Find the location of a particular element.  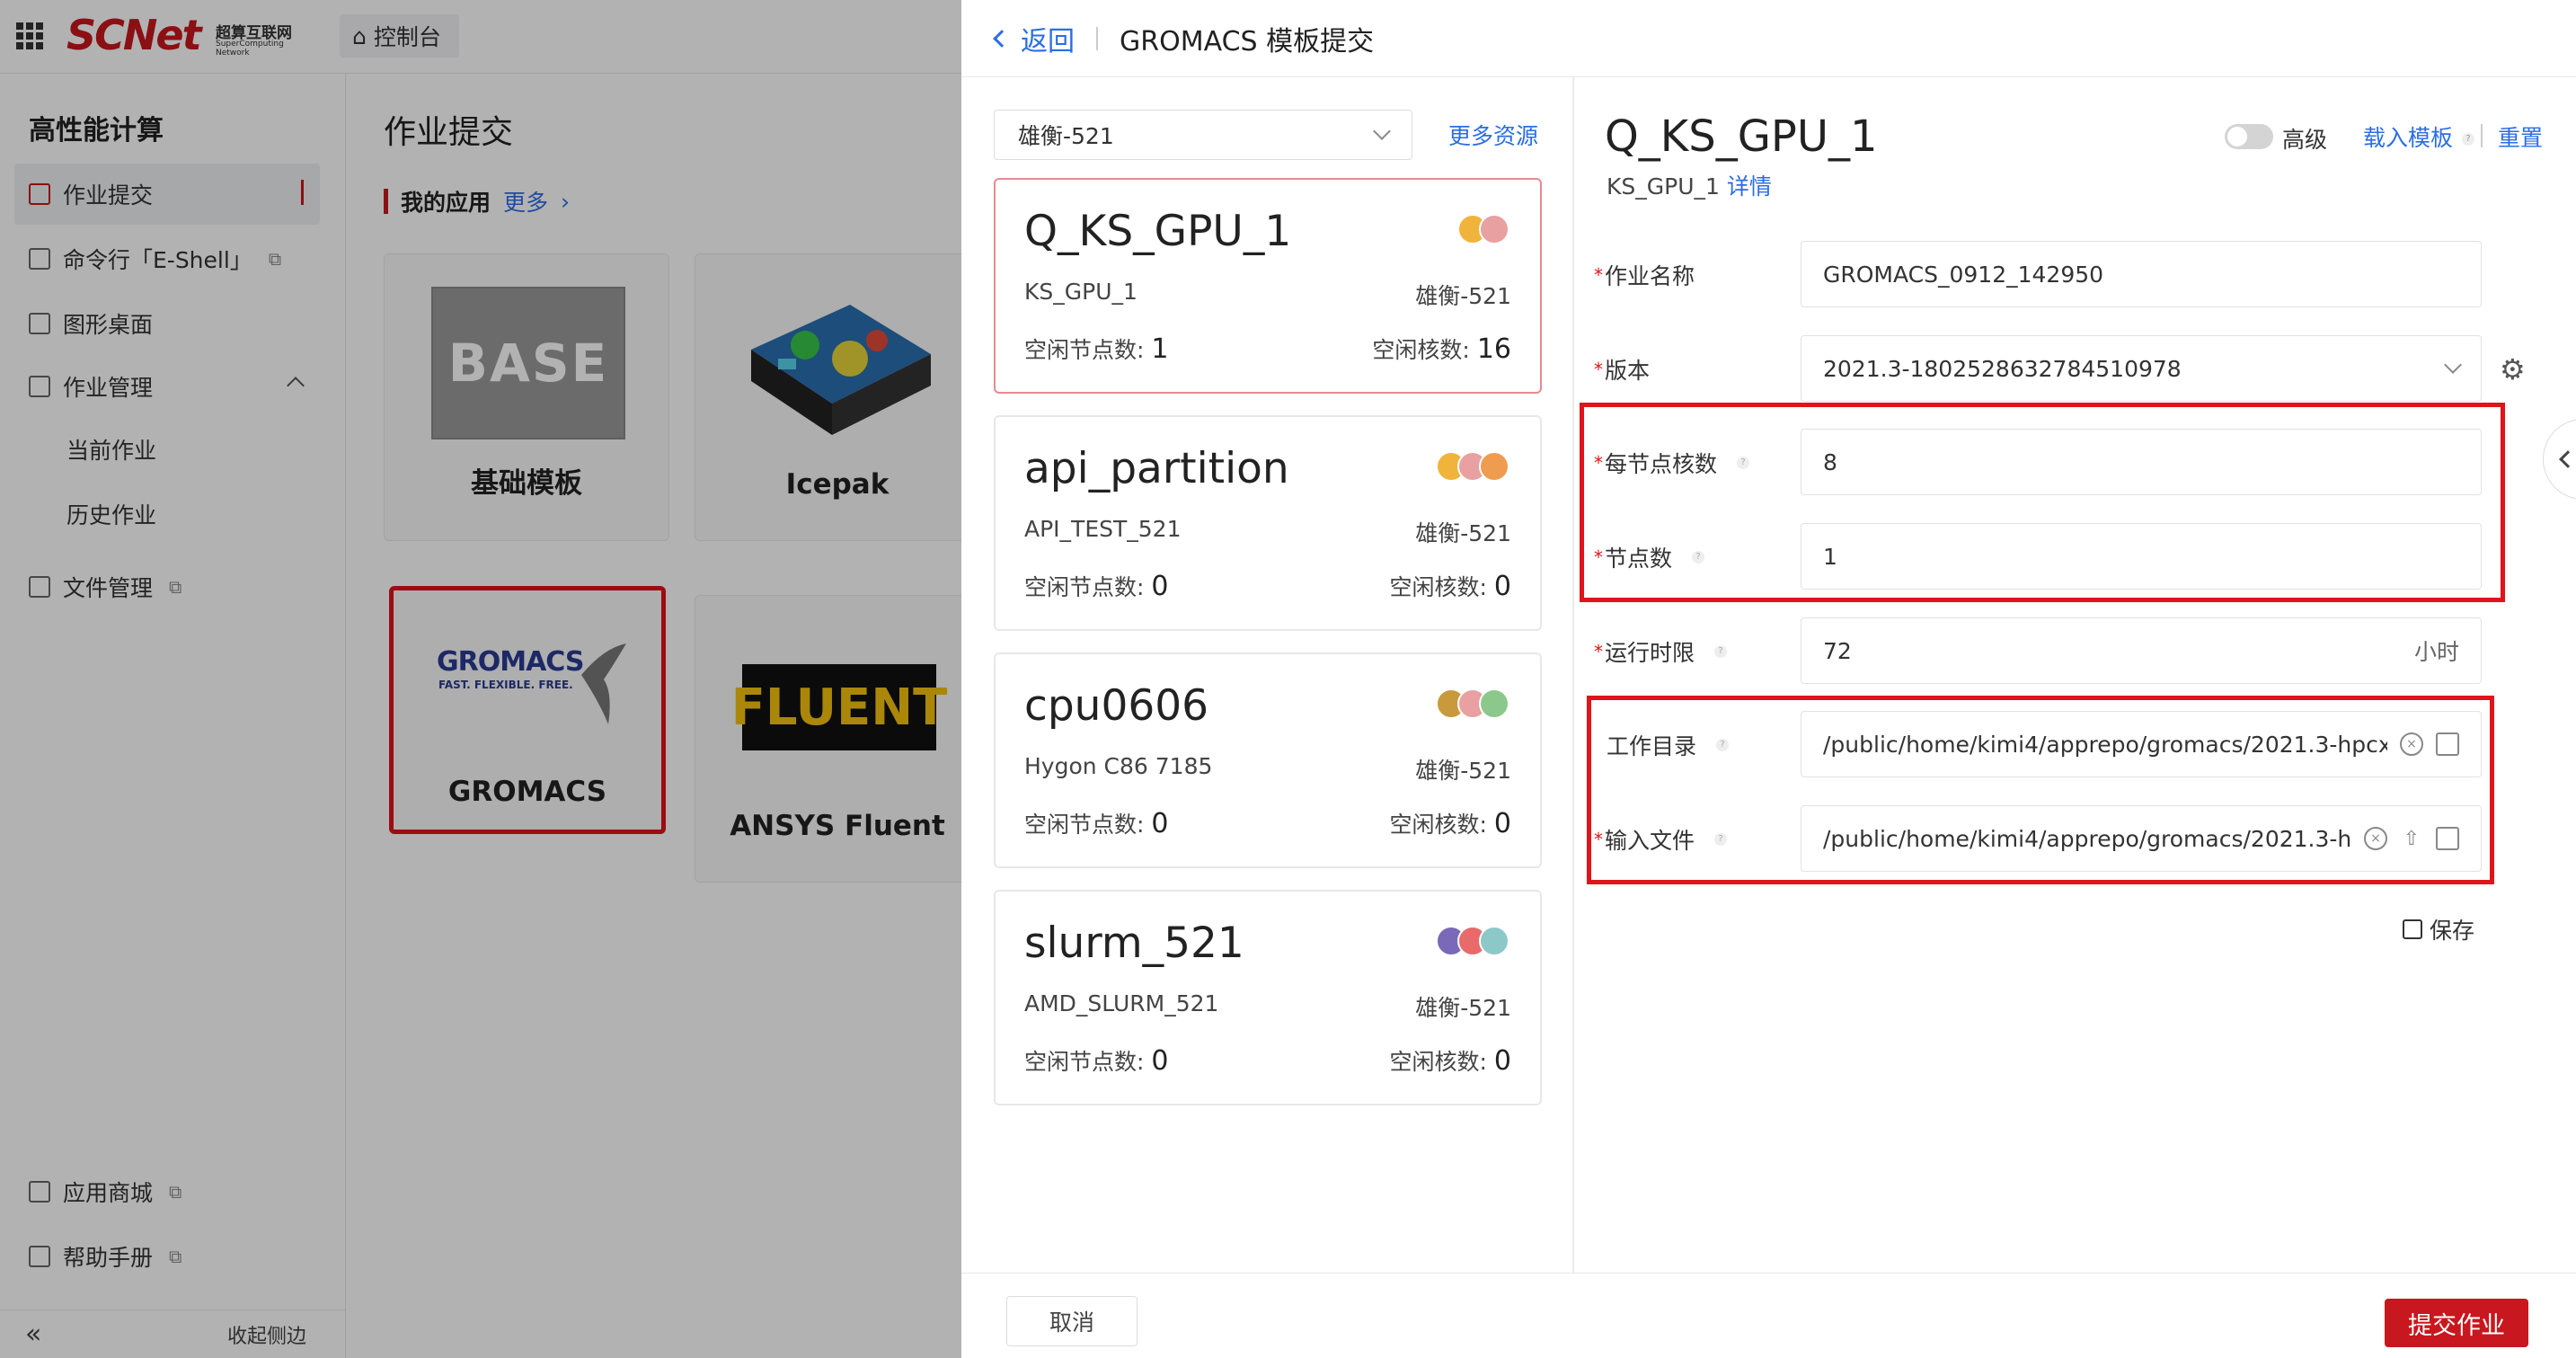

queue-name: cpu0606 is located at coordinates (1116, 706).